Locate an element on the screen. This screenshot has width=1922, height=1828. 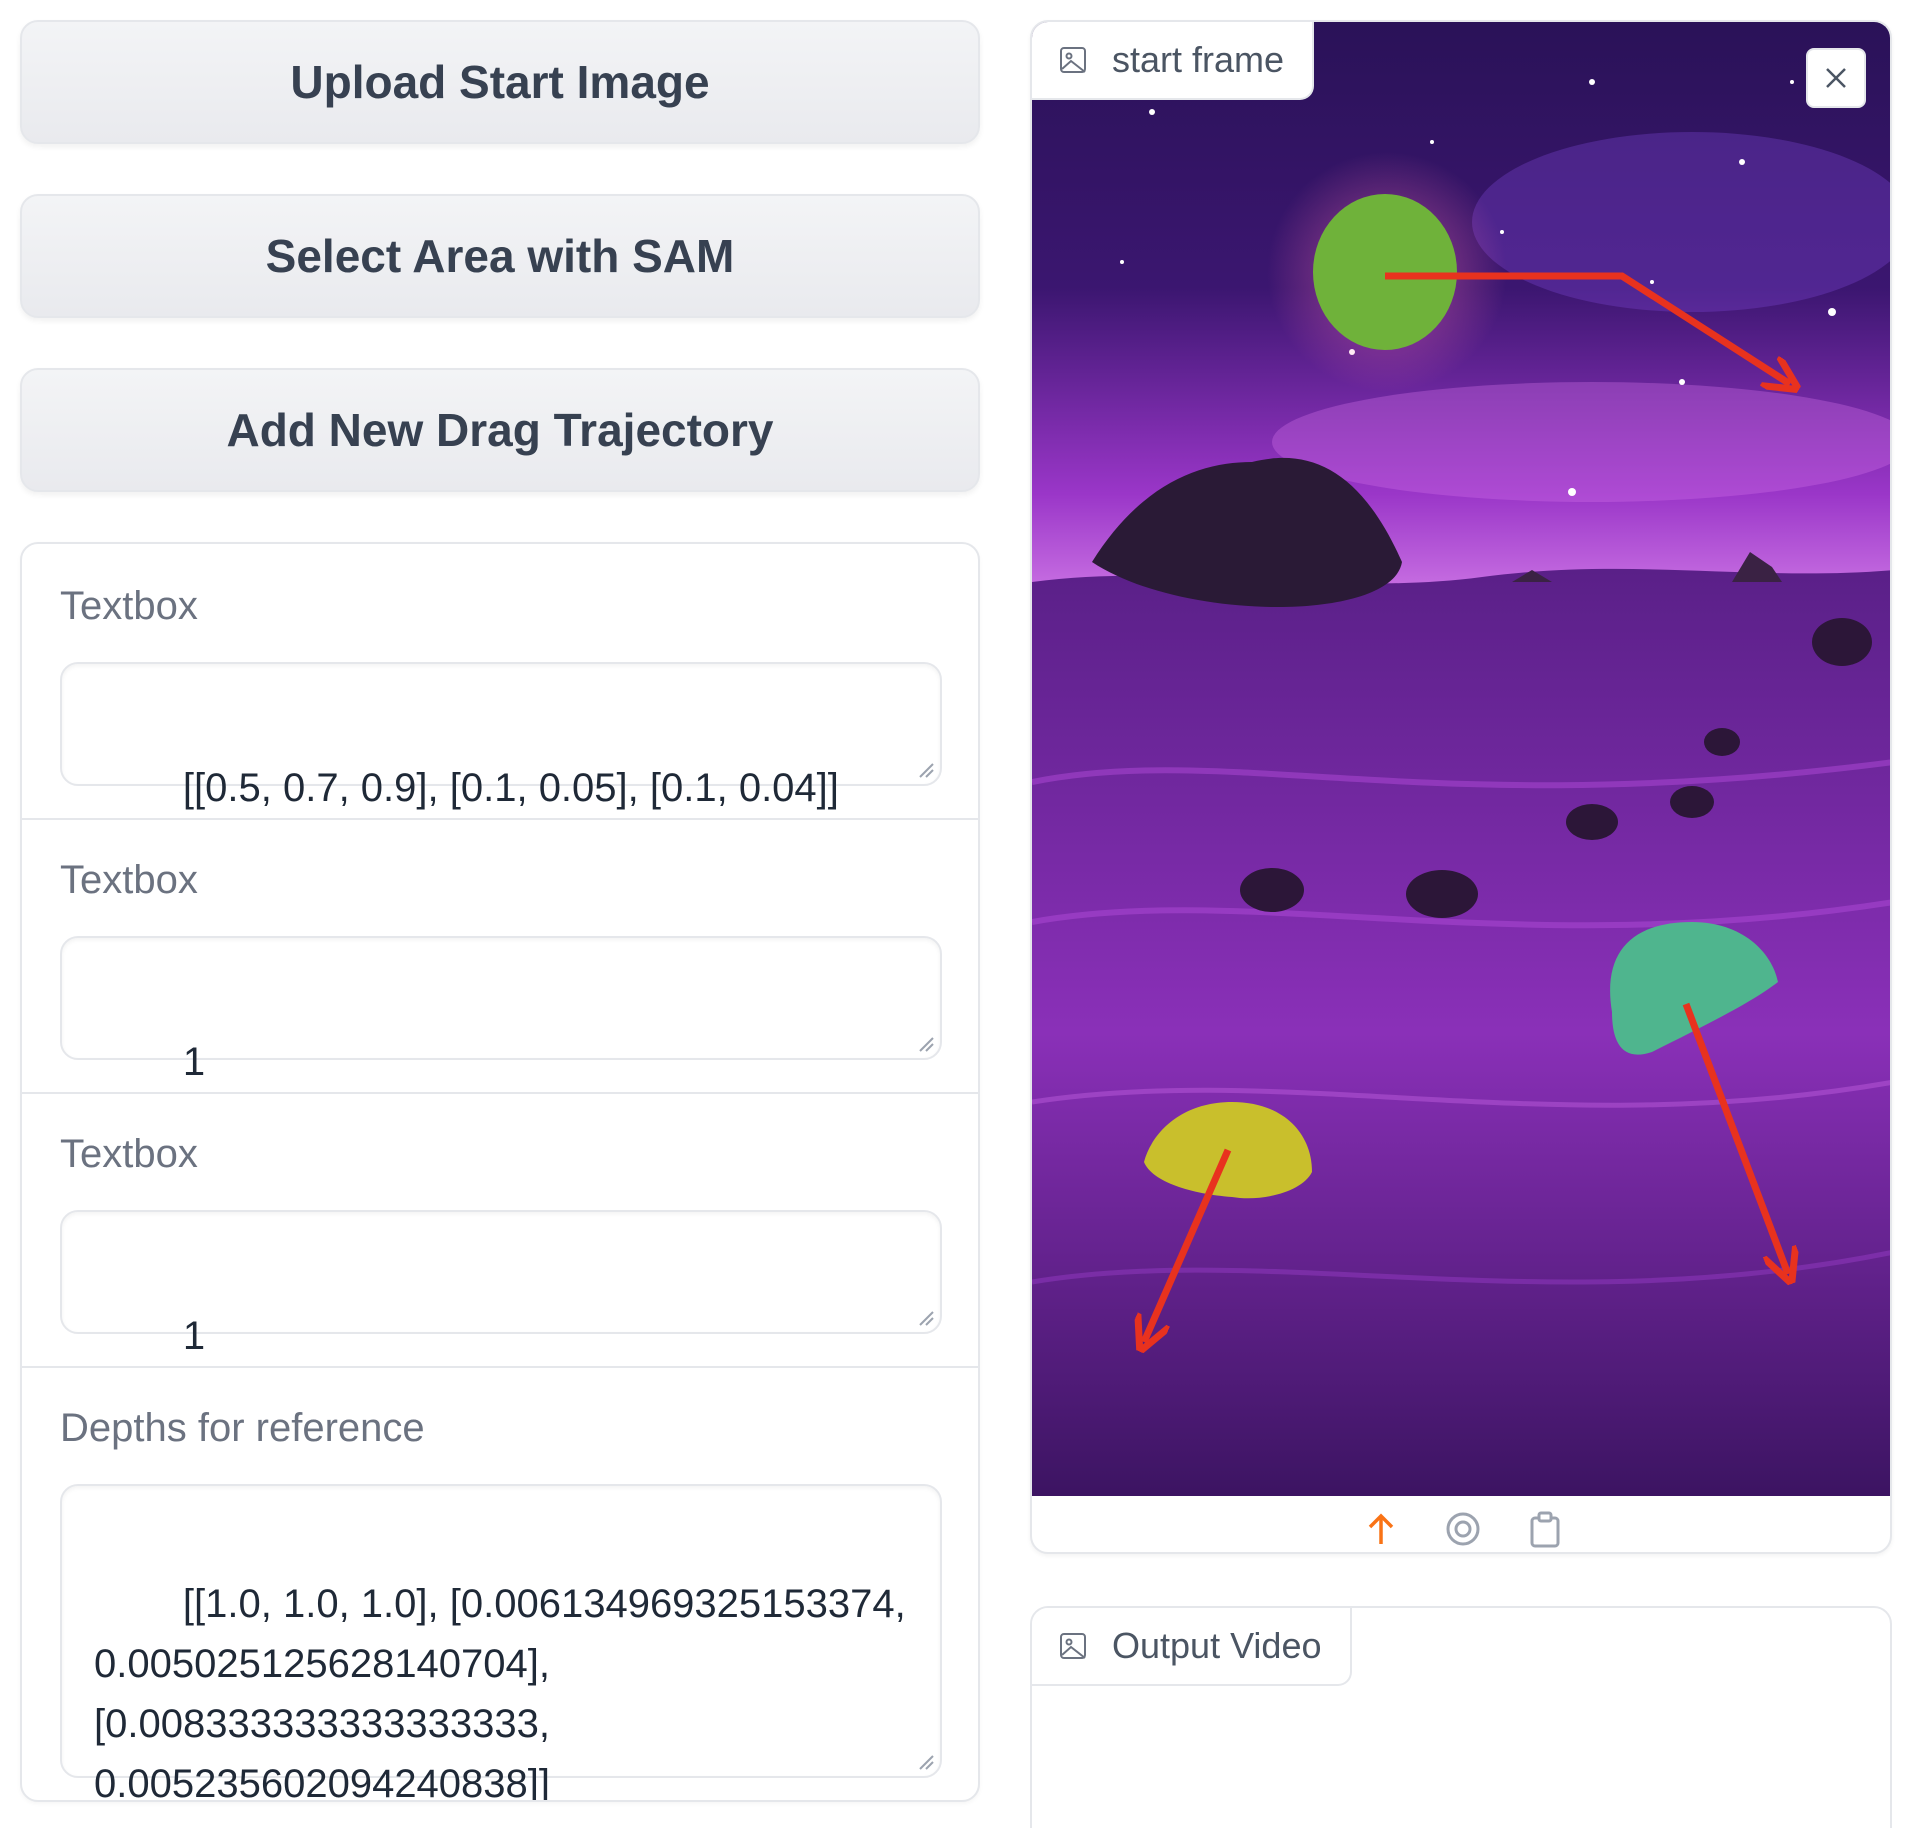
start-frame-label: start frame is located at coordinates (1173, 61).